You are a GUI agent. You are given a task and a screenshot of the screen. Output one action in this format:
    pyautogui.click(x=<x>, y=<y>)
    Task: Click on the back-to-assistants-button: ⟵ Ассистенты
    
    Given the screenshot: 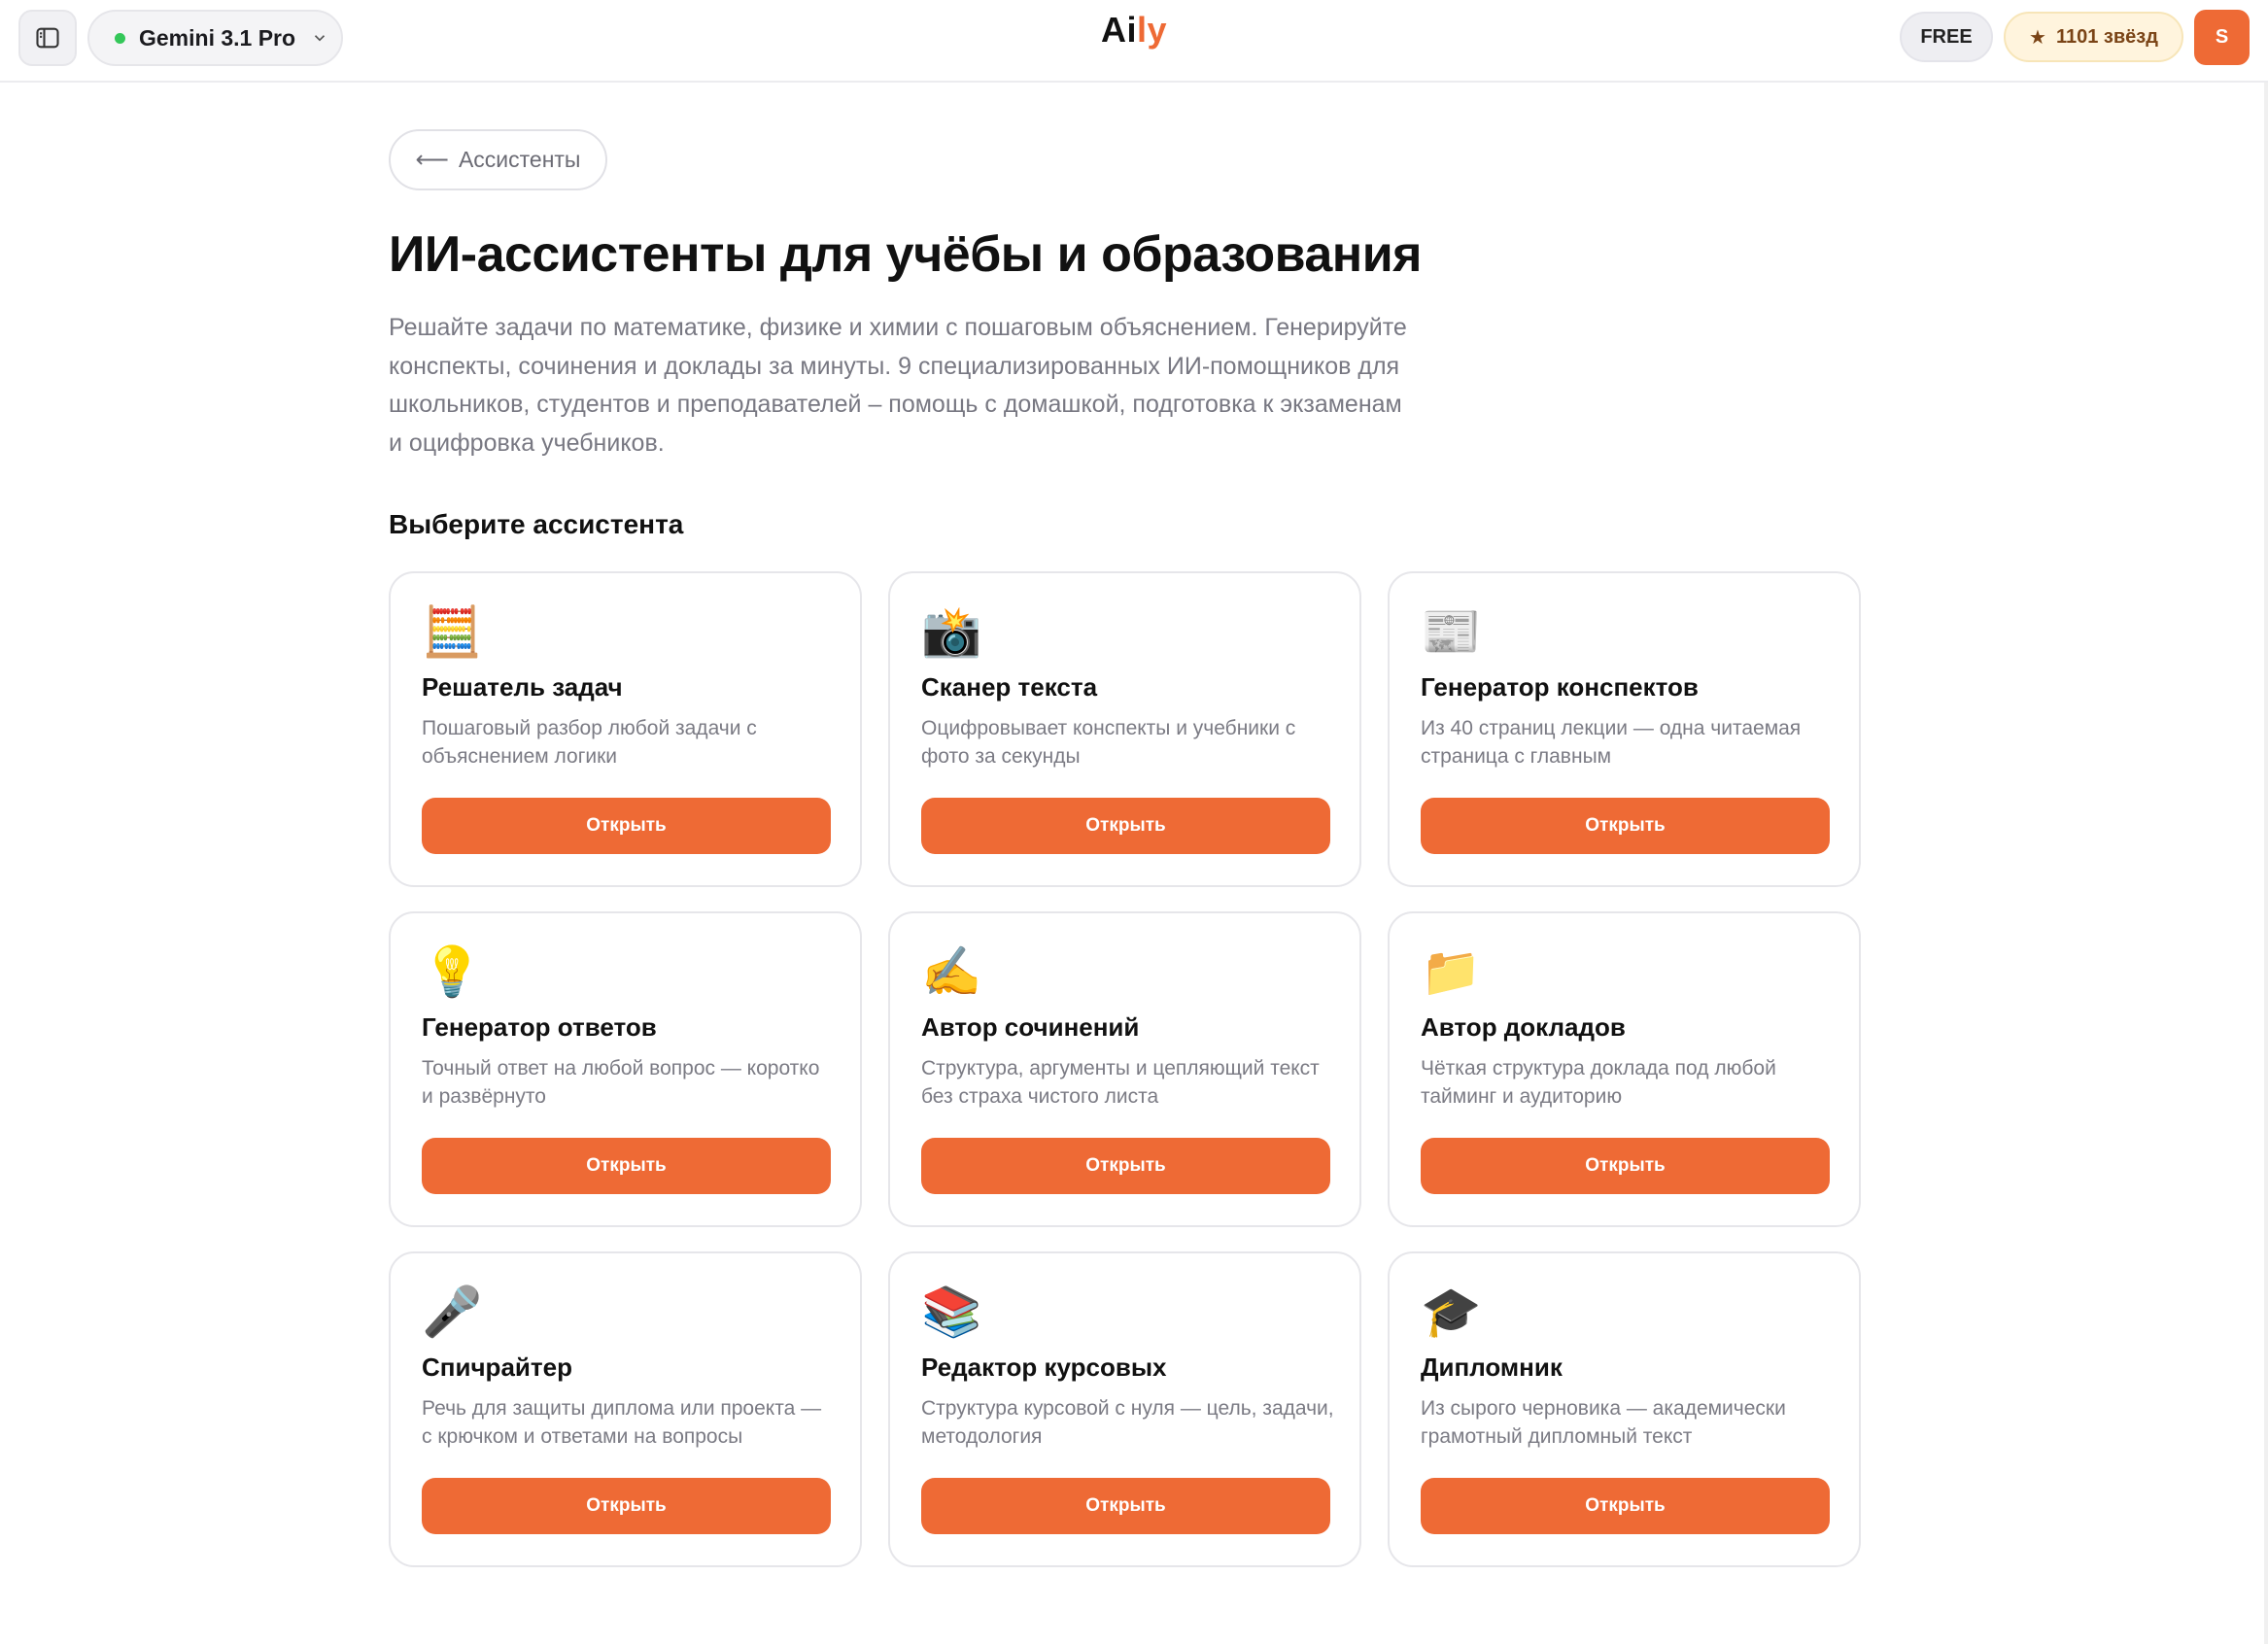 What is the action you would take?
    pyautogui.click(x=498, y=159)
    